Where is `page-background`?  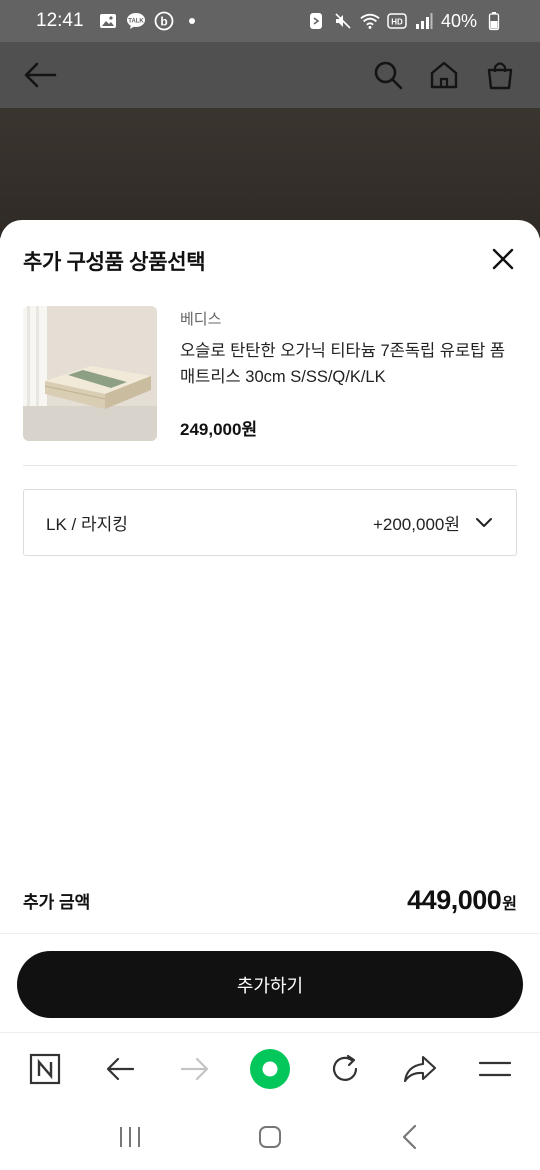 page-background is located at coordinates (270, 173).